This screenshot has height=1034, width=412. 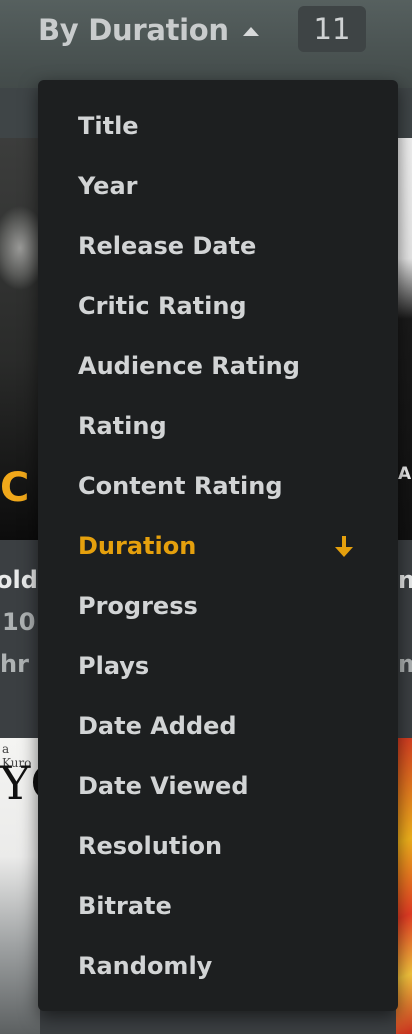 I want to click on poster-title-text: C, so click(x=15, y=488).